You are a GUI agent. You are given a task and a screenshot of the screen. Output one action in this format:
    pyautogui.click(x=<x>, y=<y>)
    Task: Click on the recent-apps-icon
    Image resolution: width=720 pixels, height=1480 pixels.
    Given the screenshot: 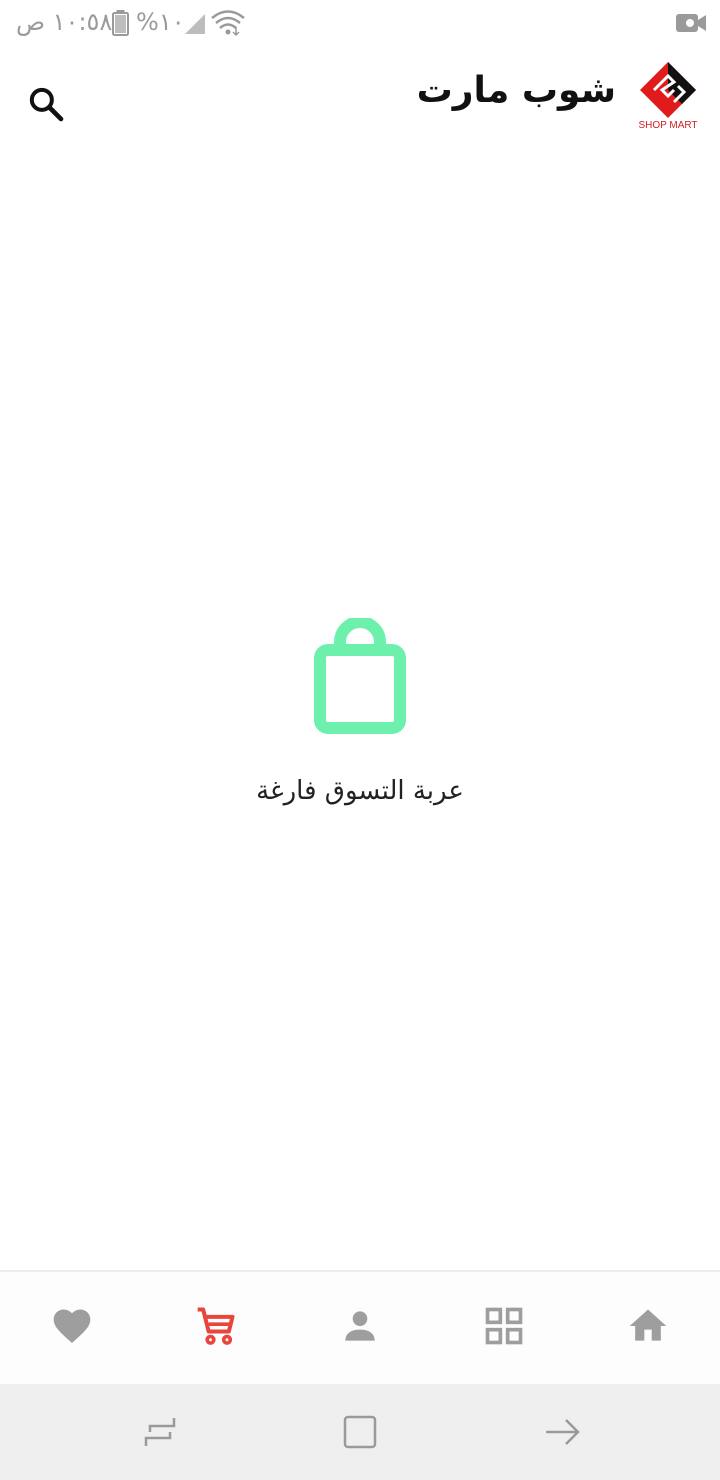 What is the action you would take?
    pyautogui.click(x=160, y=1432)
    